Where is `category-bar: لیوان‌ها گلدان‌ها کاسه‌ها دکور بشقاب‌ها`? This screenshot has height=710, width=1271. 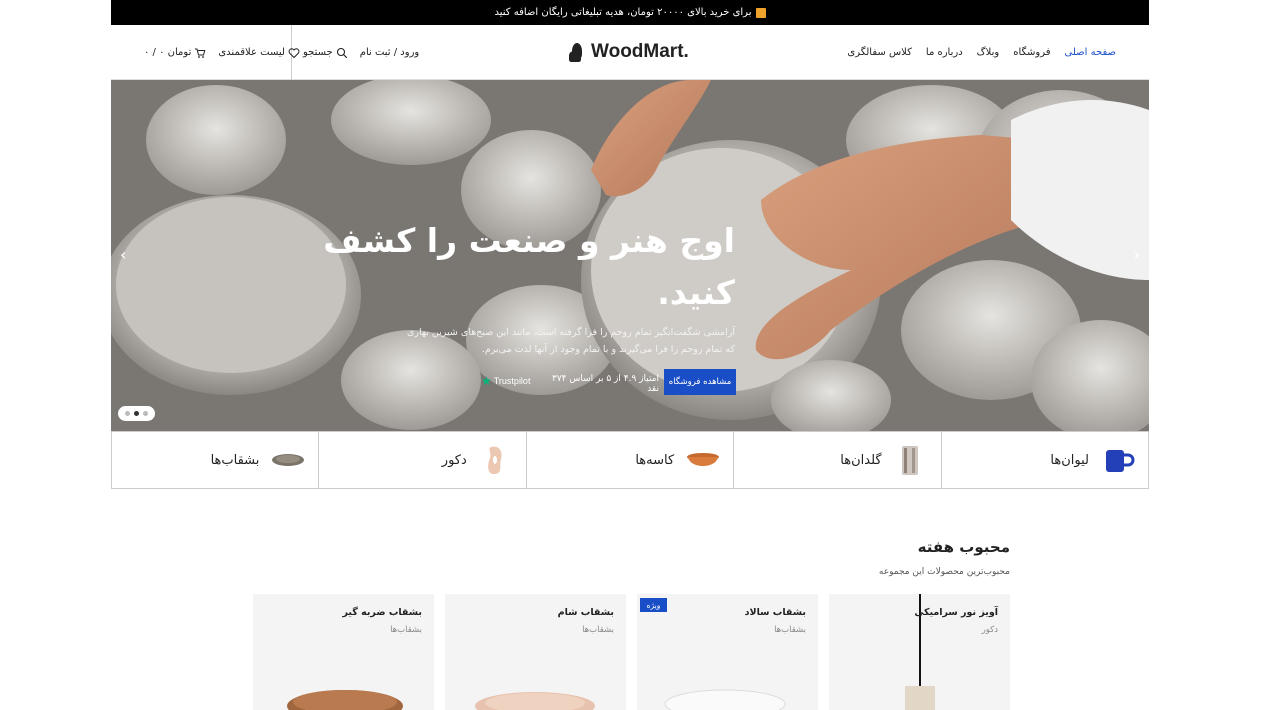
category-bar: لیوان‌ها گلدان‌ها کاسه‌ها دکور بشقاب‌ها is located at coordinates (630, 460).